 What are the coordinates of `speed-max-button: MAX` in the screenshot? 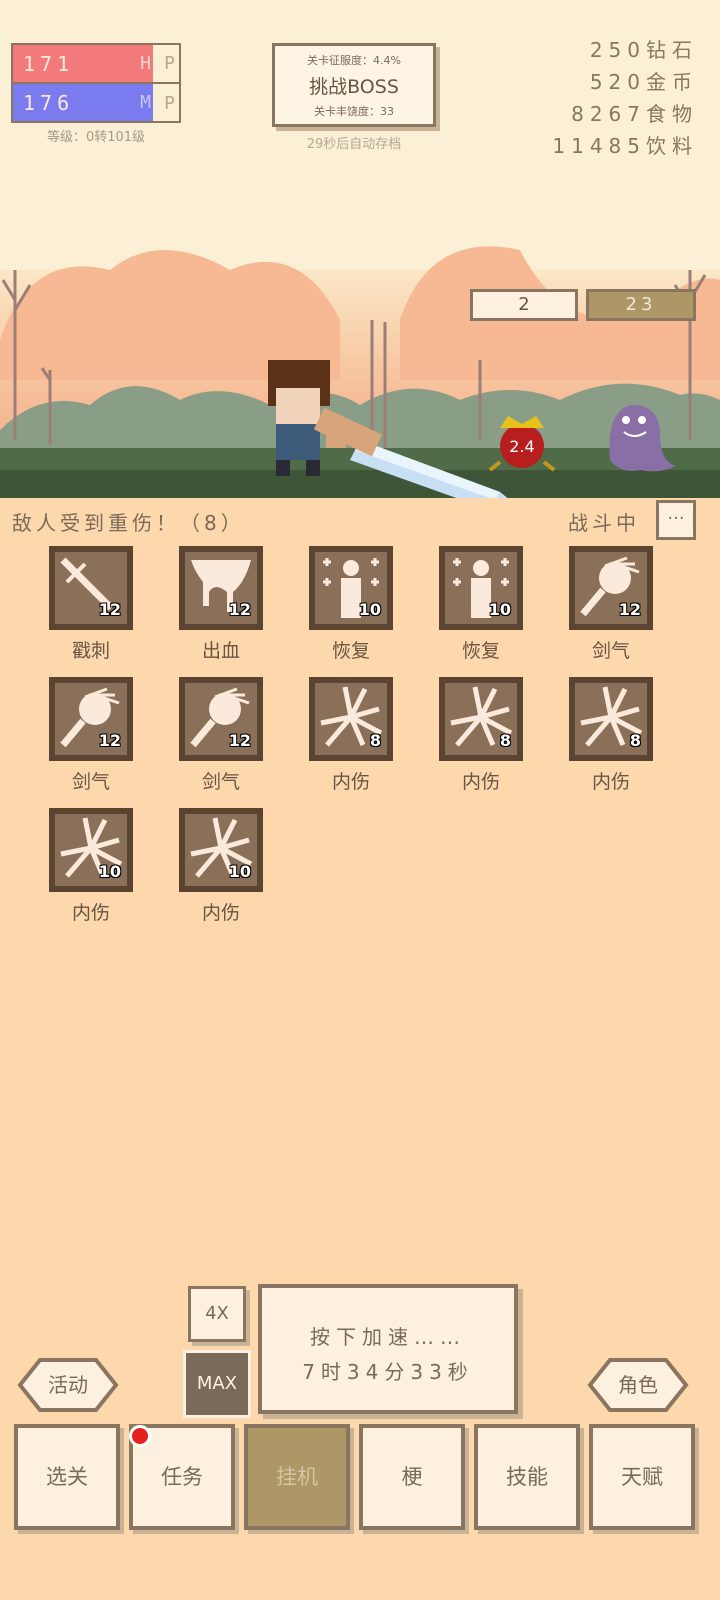 It's located at (217, 1384).